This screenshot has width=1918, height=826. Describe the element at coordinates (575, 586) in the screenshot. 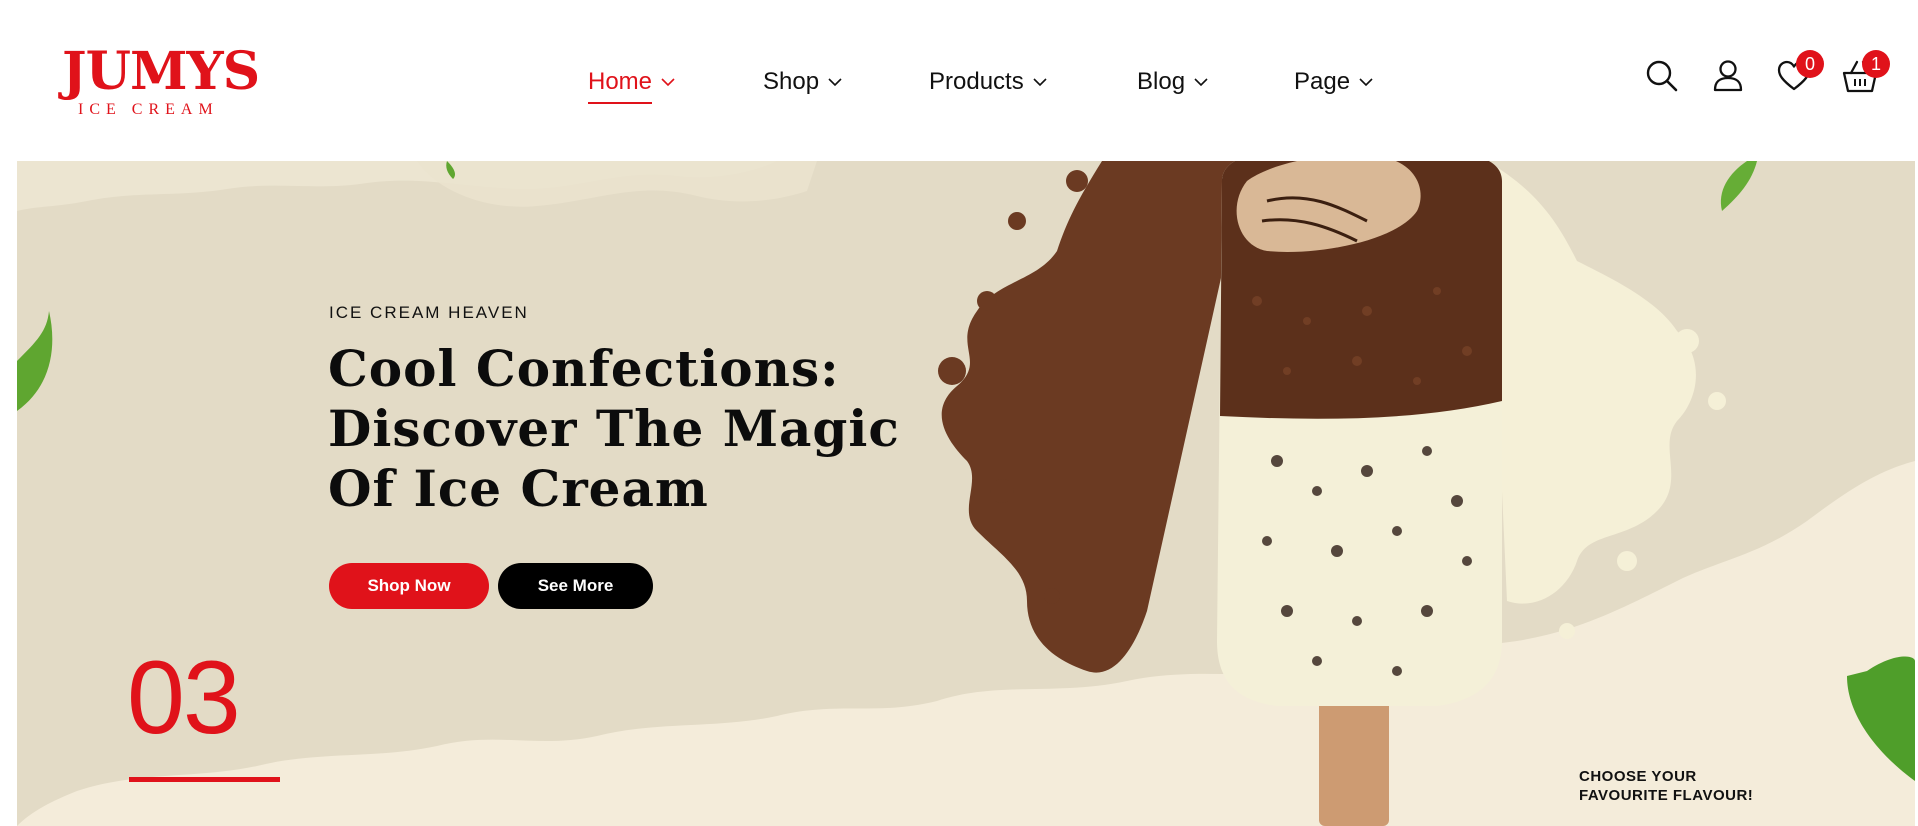

I see `see-more-button: See More` at that location.